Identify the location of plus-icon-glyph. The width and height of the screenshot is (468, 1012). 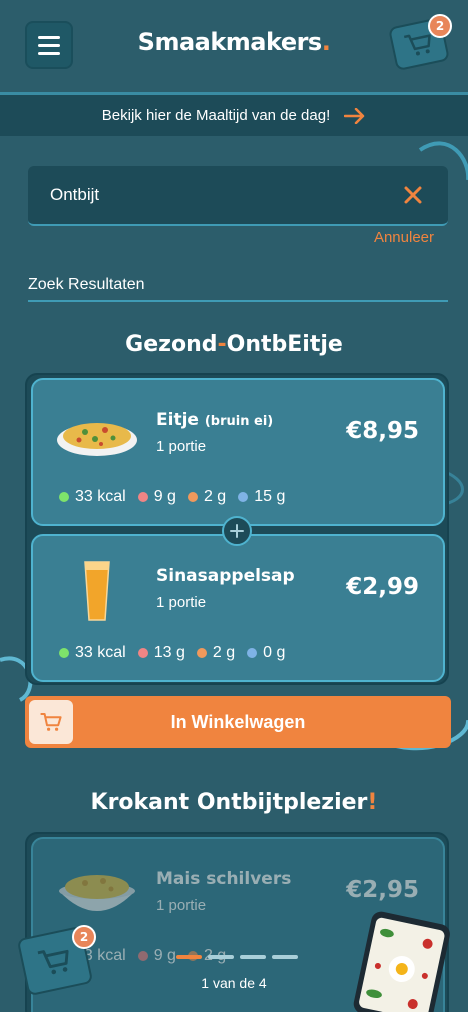
(237, 531).